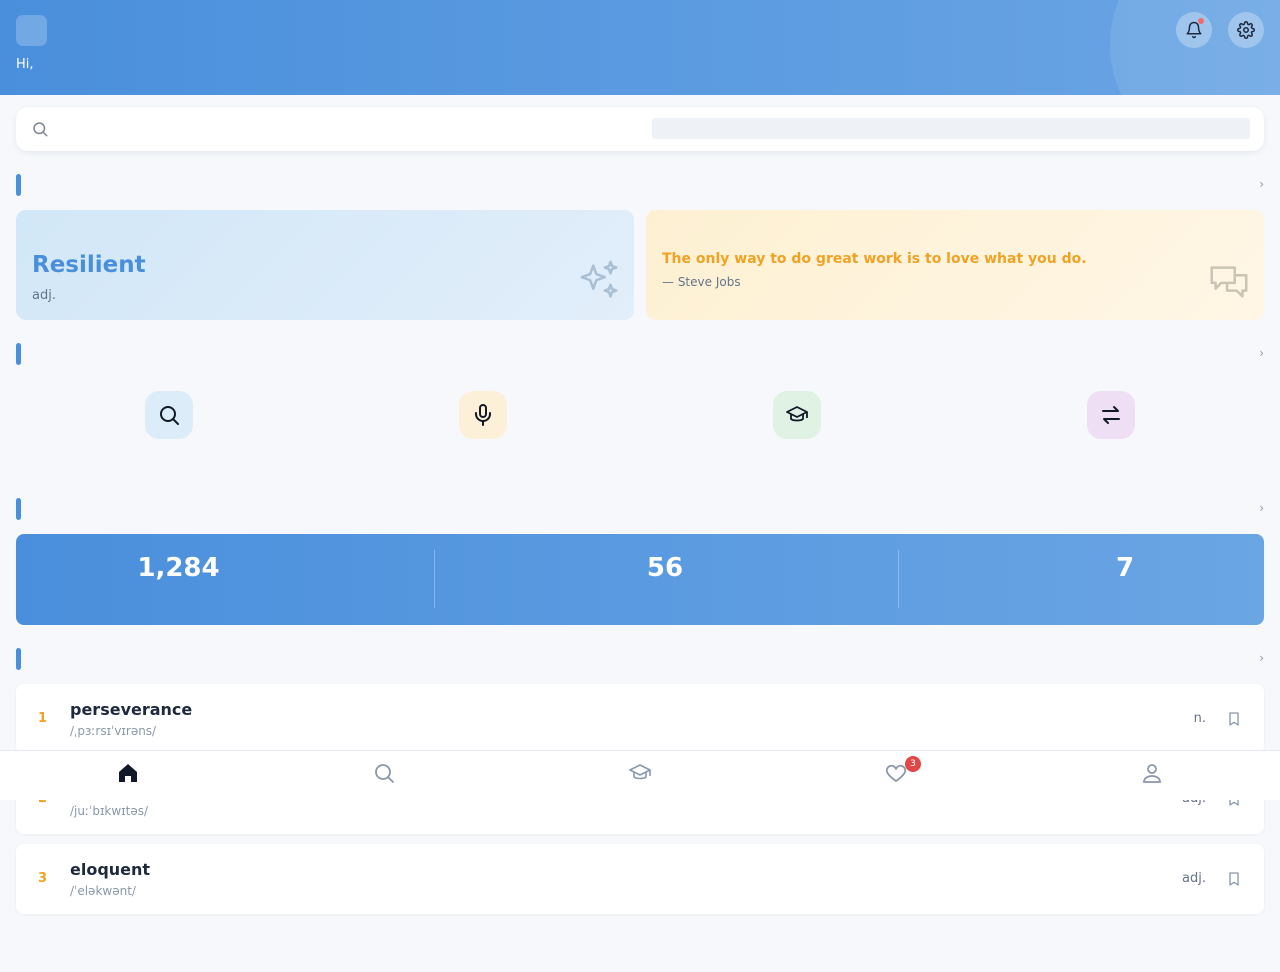 This screenshot has height=972, width=1280. I want to click on list-item: 3 eloquent /ˈeləkwənt/ adj., so click(640, 879).